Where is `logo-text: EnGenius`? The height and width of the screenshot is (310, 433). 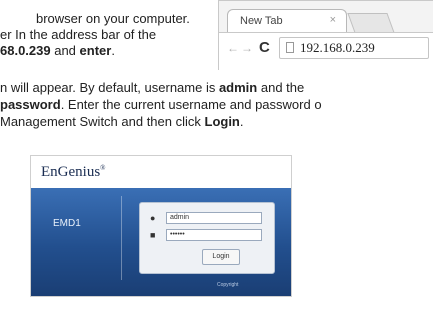
logo-text: EnGenius is located at coordinates (71, 172).